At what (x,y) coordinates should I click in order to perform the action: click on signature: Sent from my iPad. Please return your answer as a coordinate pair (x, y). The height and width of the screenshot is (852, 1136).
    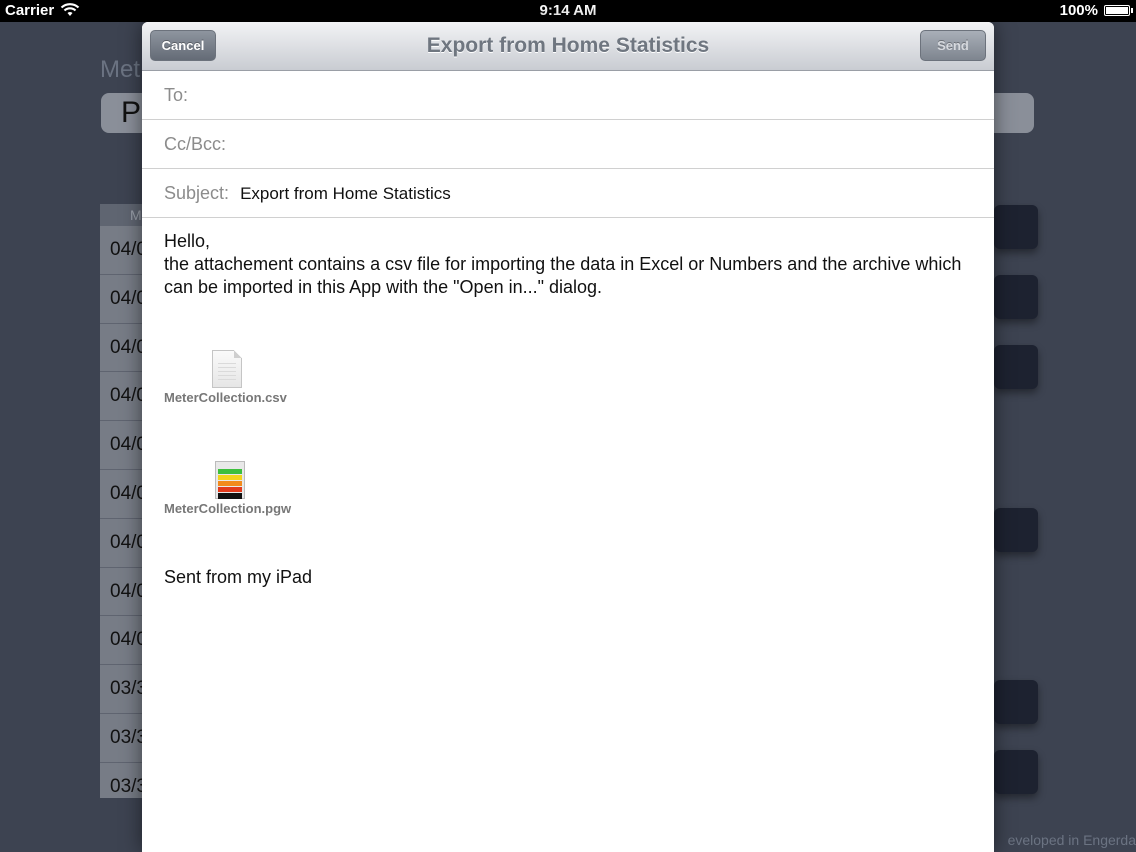
    Looking at the image, I should click on (238, 577).